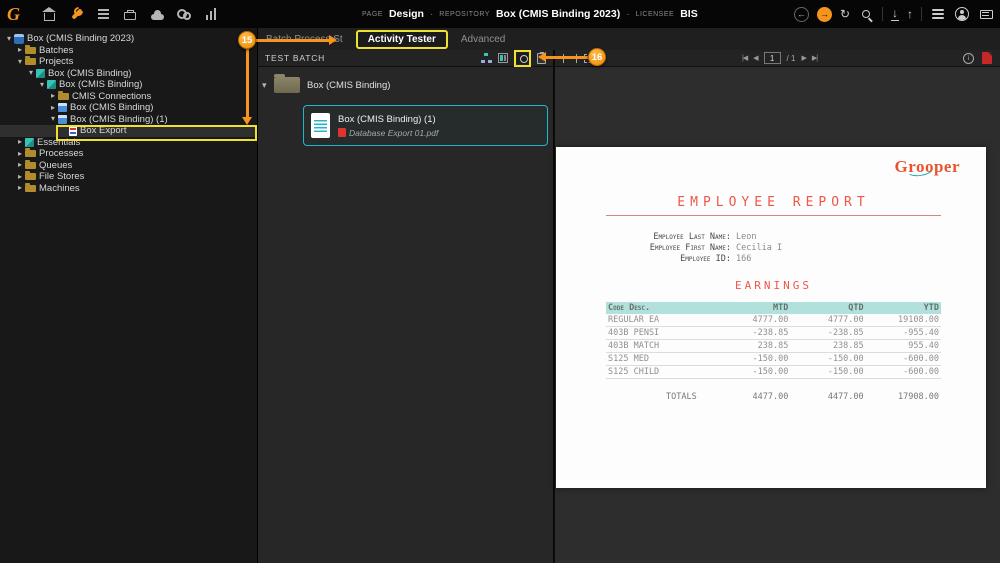  What do you see at coordinates (634, 372) in the screenshot?
I see `table-cell: S125 CHILD` at bounding box center [634, 372].